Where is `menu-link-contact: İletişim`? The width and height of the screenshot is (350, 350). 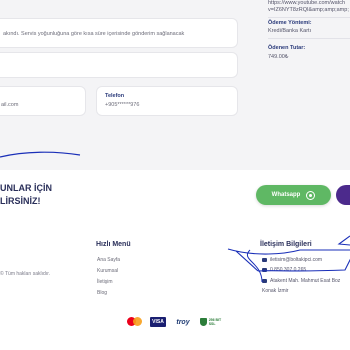 menu-link-contact: İletişim is located at coordinates (105, 282).